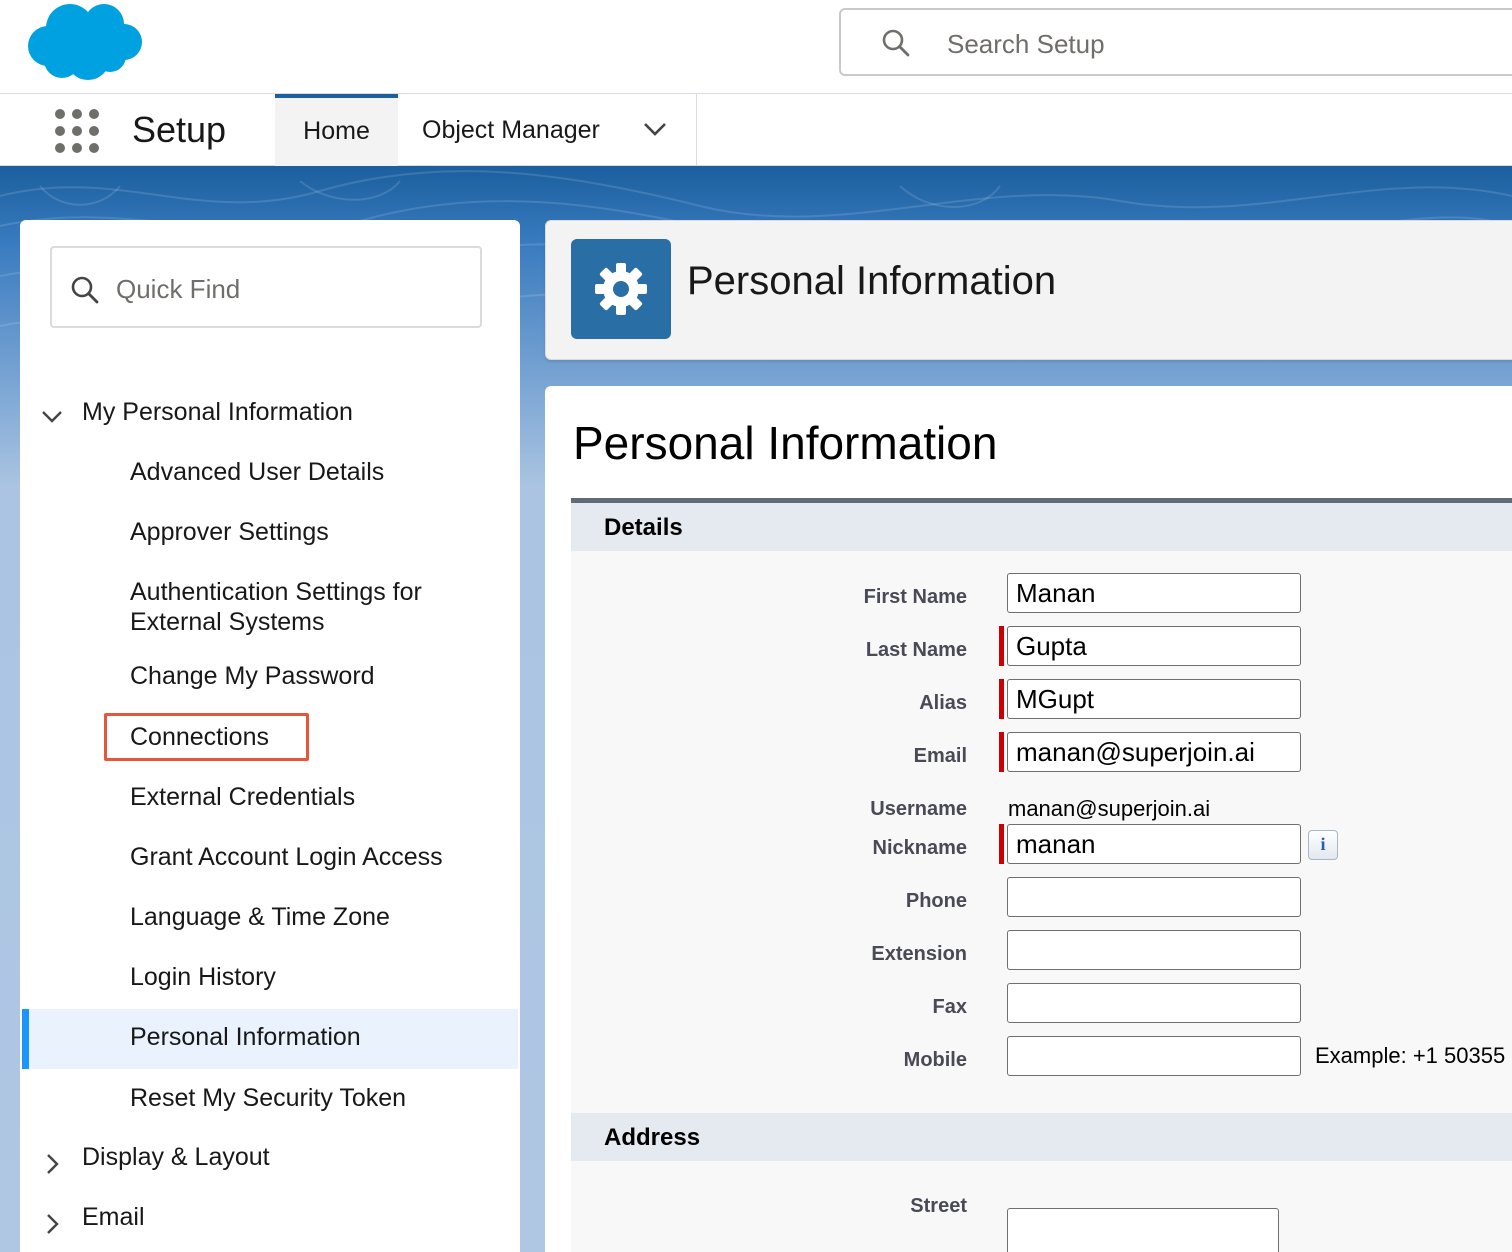 The height and width of the screenshot is (1252, 1512). Describe the element at coordinates (652, 1137) in the screenshot. I see `address-heading: Address` at that location.